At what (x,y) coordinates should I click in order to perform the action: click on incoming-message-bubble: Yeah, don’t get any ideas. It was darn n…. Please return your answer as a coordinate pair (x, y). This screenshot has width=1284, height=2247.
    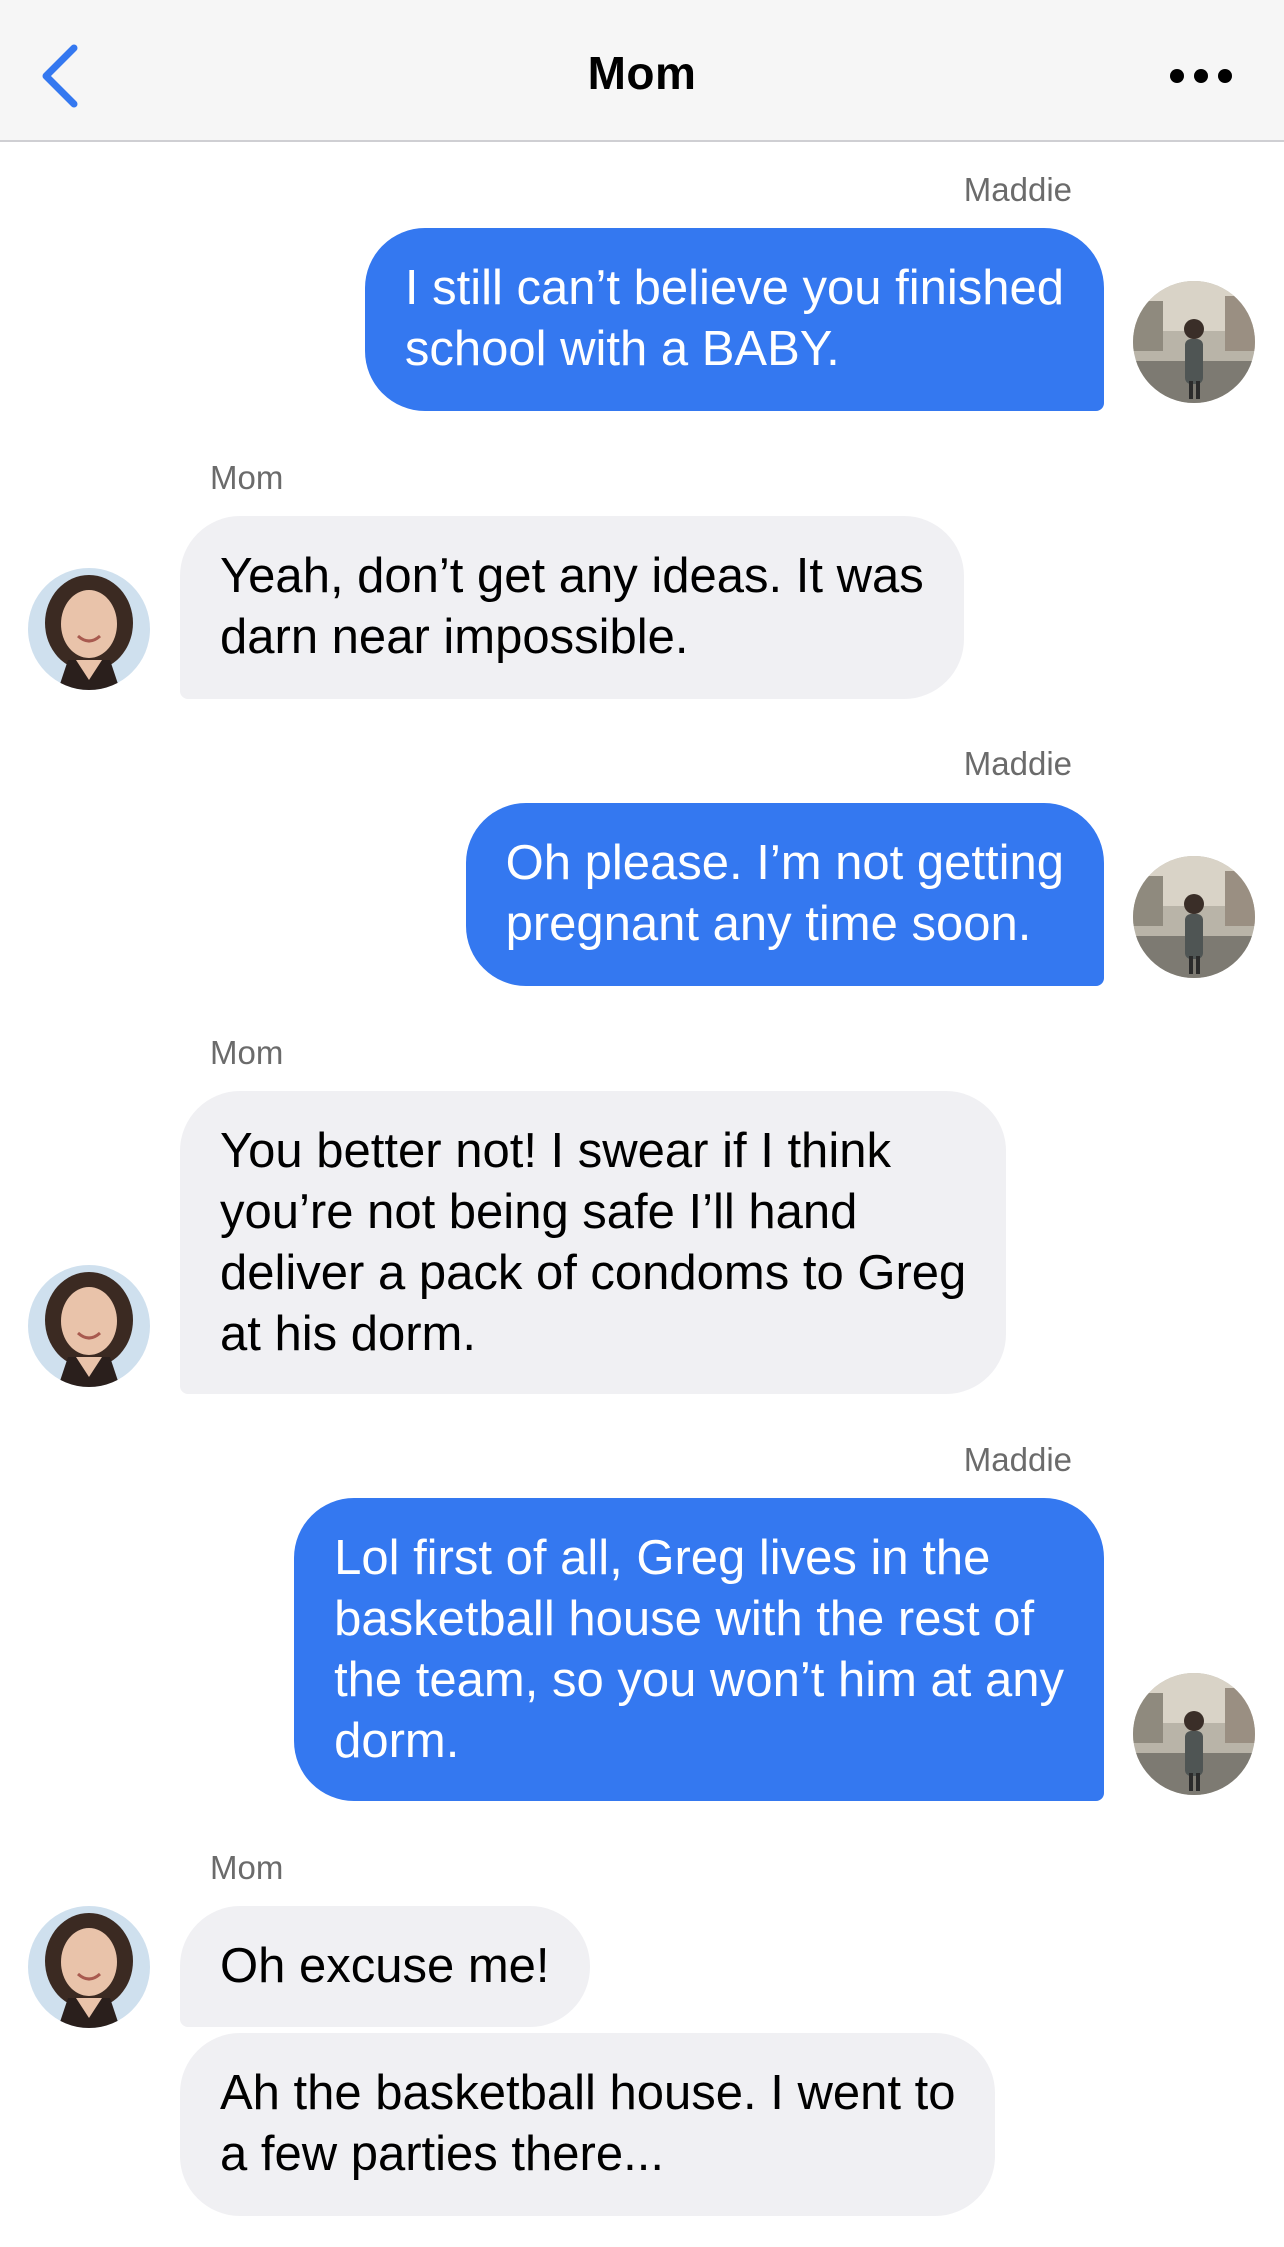
    Looking at the image, I should click on (572, 607).